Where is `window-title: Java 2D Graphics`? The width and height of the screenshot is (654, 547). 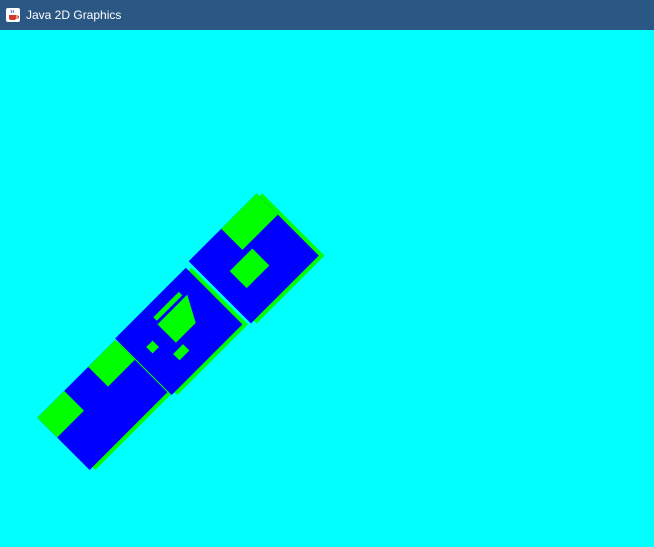 window-title: Java 2D Graphics is located at coordinates (74, 15).